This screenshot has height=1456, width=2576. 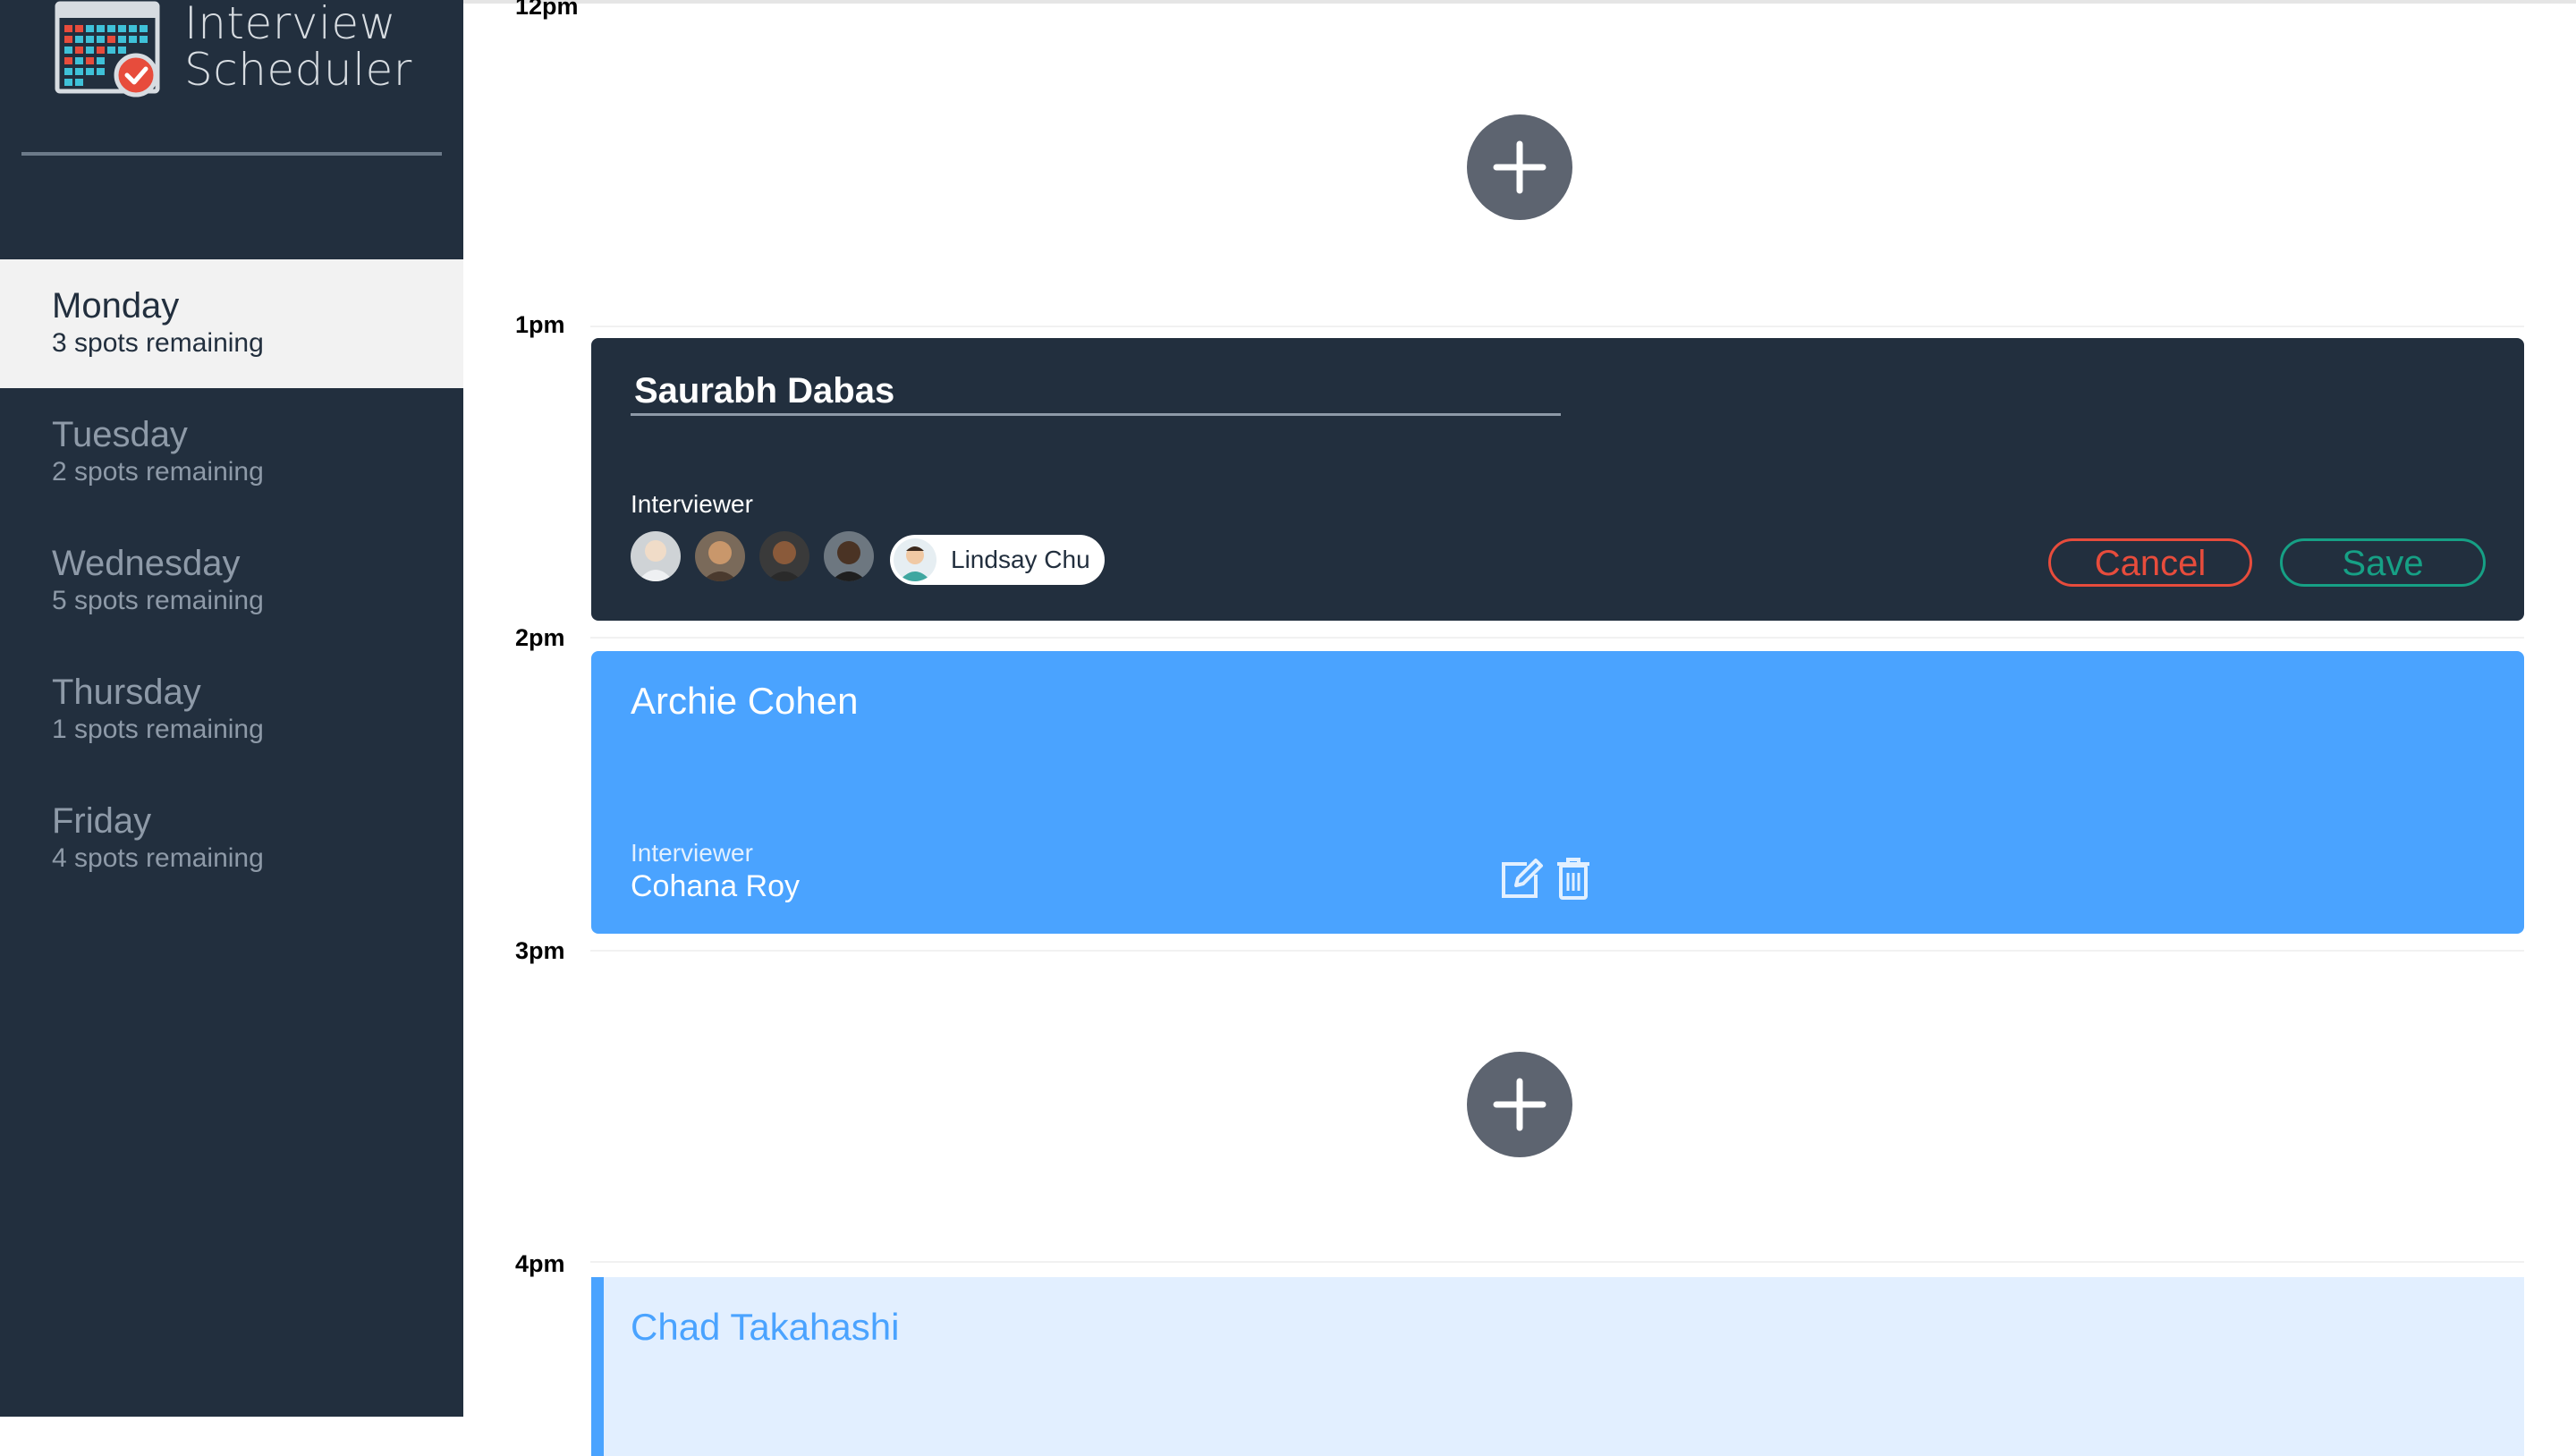 What do you see at coordinates (126, 692) in the screenshot?
I see `day-name: Thursday` at bounding box center [126, 692].